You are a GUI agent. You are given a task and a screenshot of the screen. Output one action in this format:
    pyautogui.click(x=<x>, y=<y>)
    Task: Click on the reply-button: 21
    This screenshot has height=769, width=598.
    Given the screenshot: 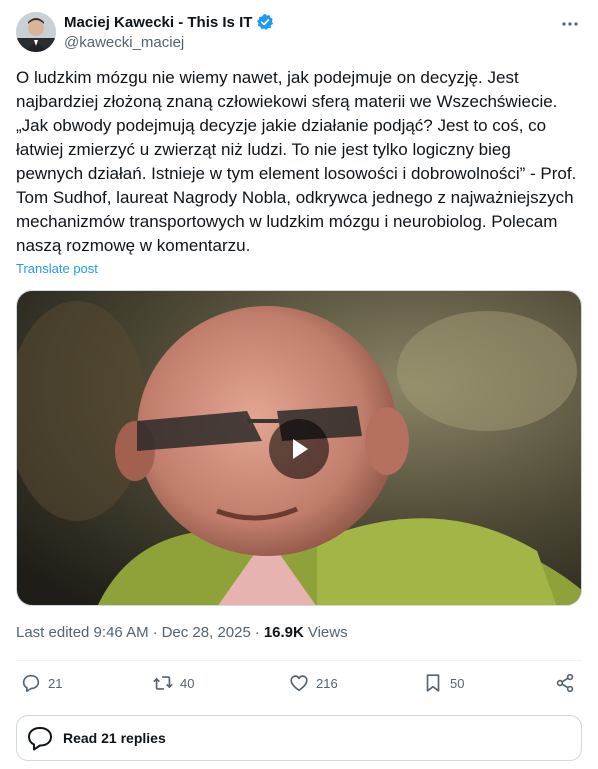 What is the action you would take?
    pyautogui.click(x=41, y=683)
    